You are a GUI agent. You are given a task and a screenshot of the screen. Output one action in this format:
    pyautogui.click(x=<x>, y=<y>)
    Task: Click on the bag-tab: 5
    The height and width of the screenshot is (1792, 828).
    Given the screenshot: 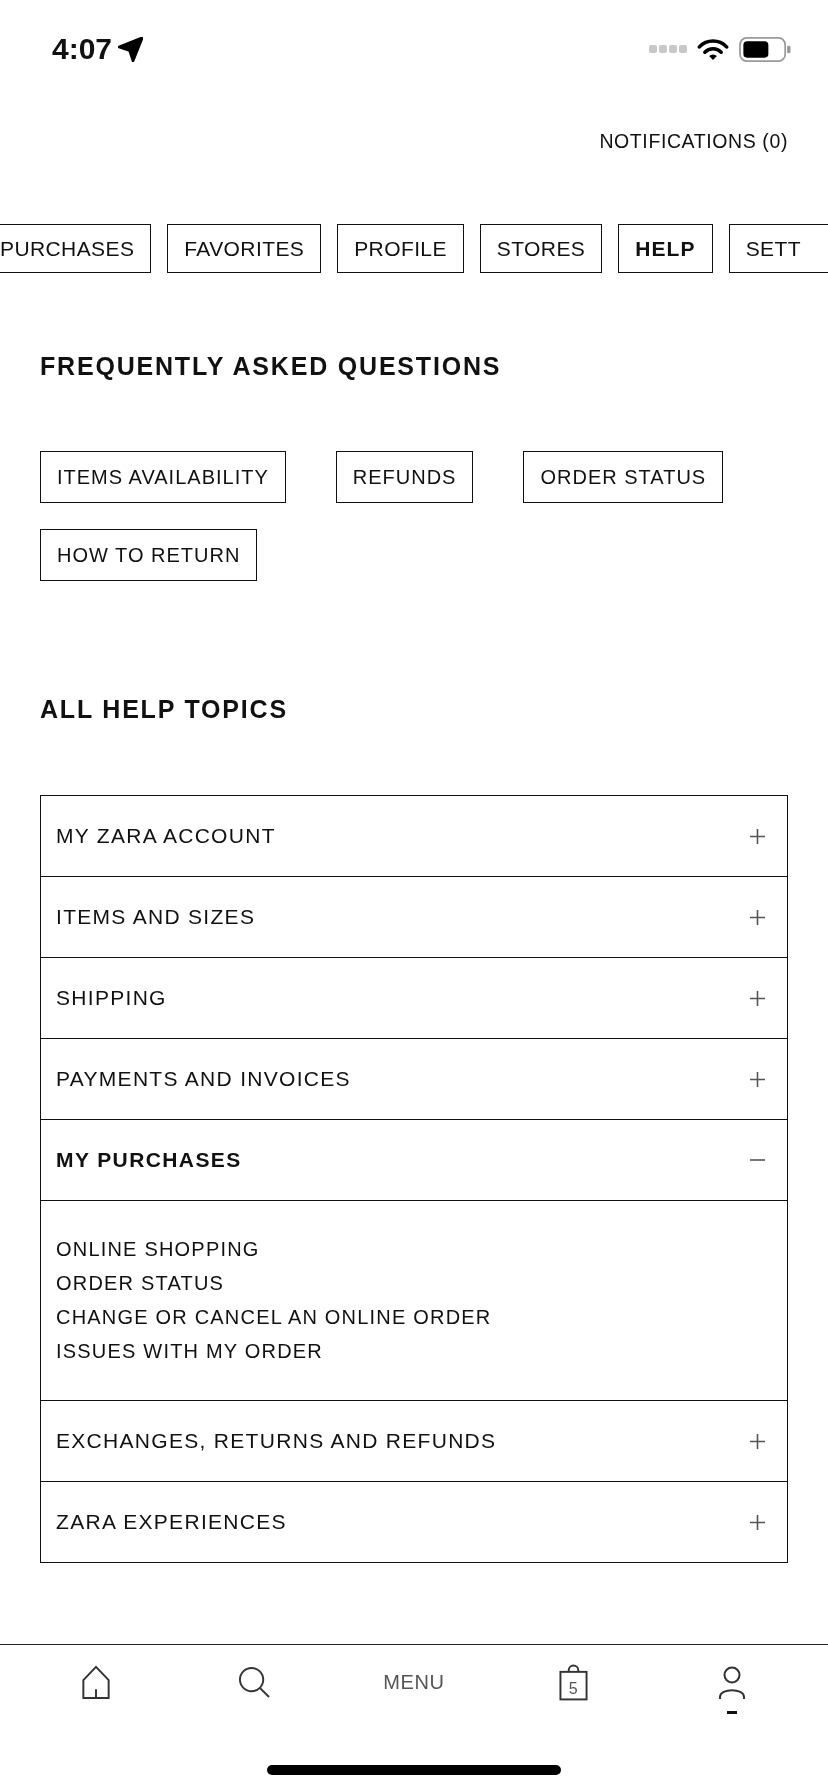 What is the action you would take?
    pyautogui.click(x=573, y=1689)
    